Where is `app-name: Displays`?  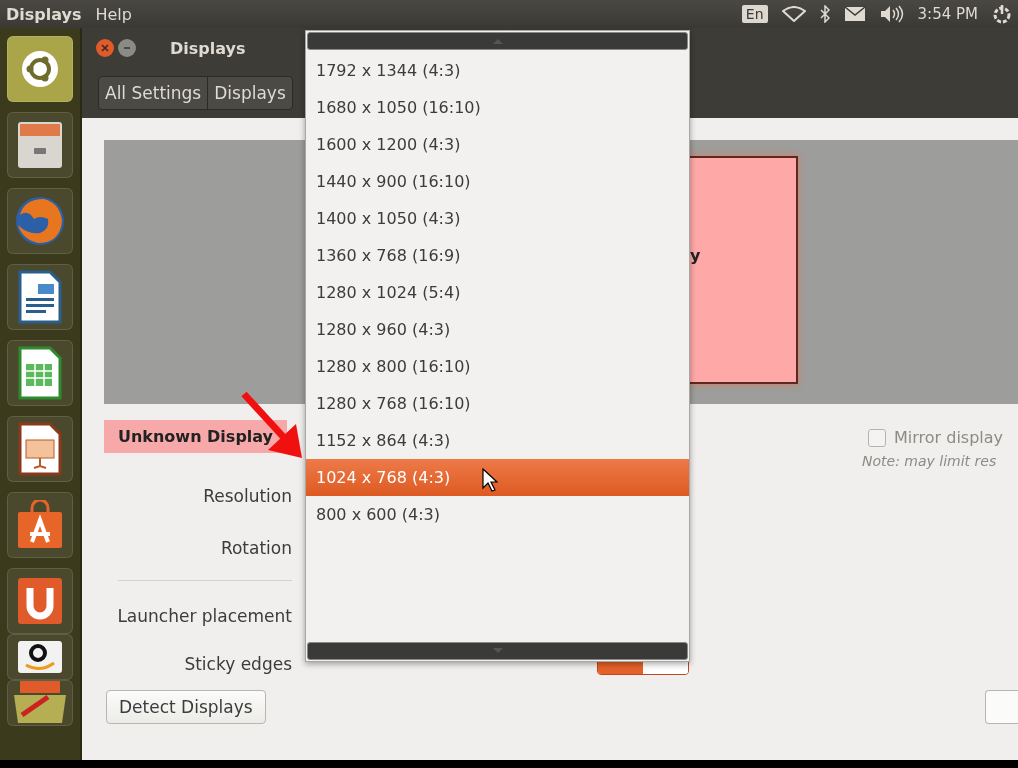
app-name: Displays is located at coordinates (44, 14).